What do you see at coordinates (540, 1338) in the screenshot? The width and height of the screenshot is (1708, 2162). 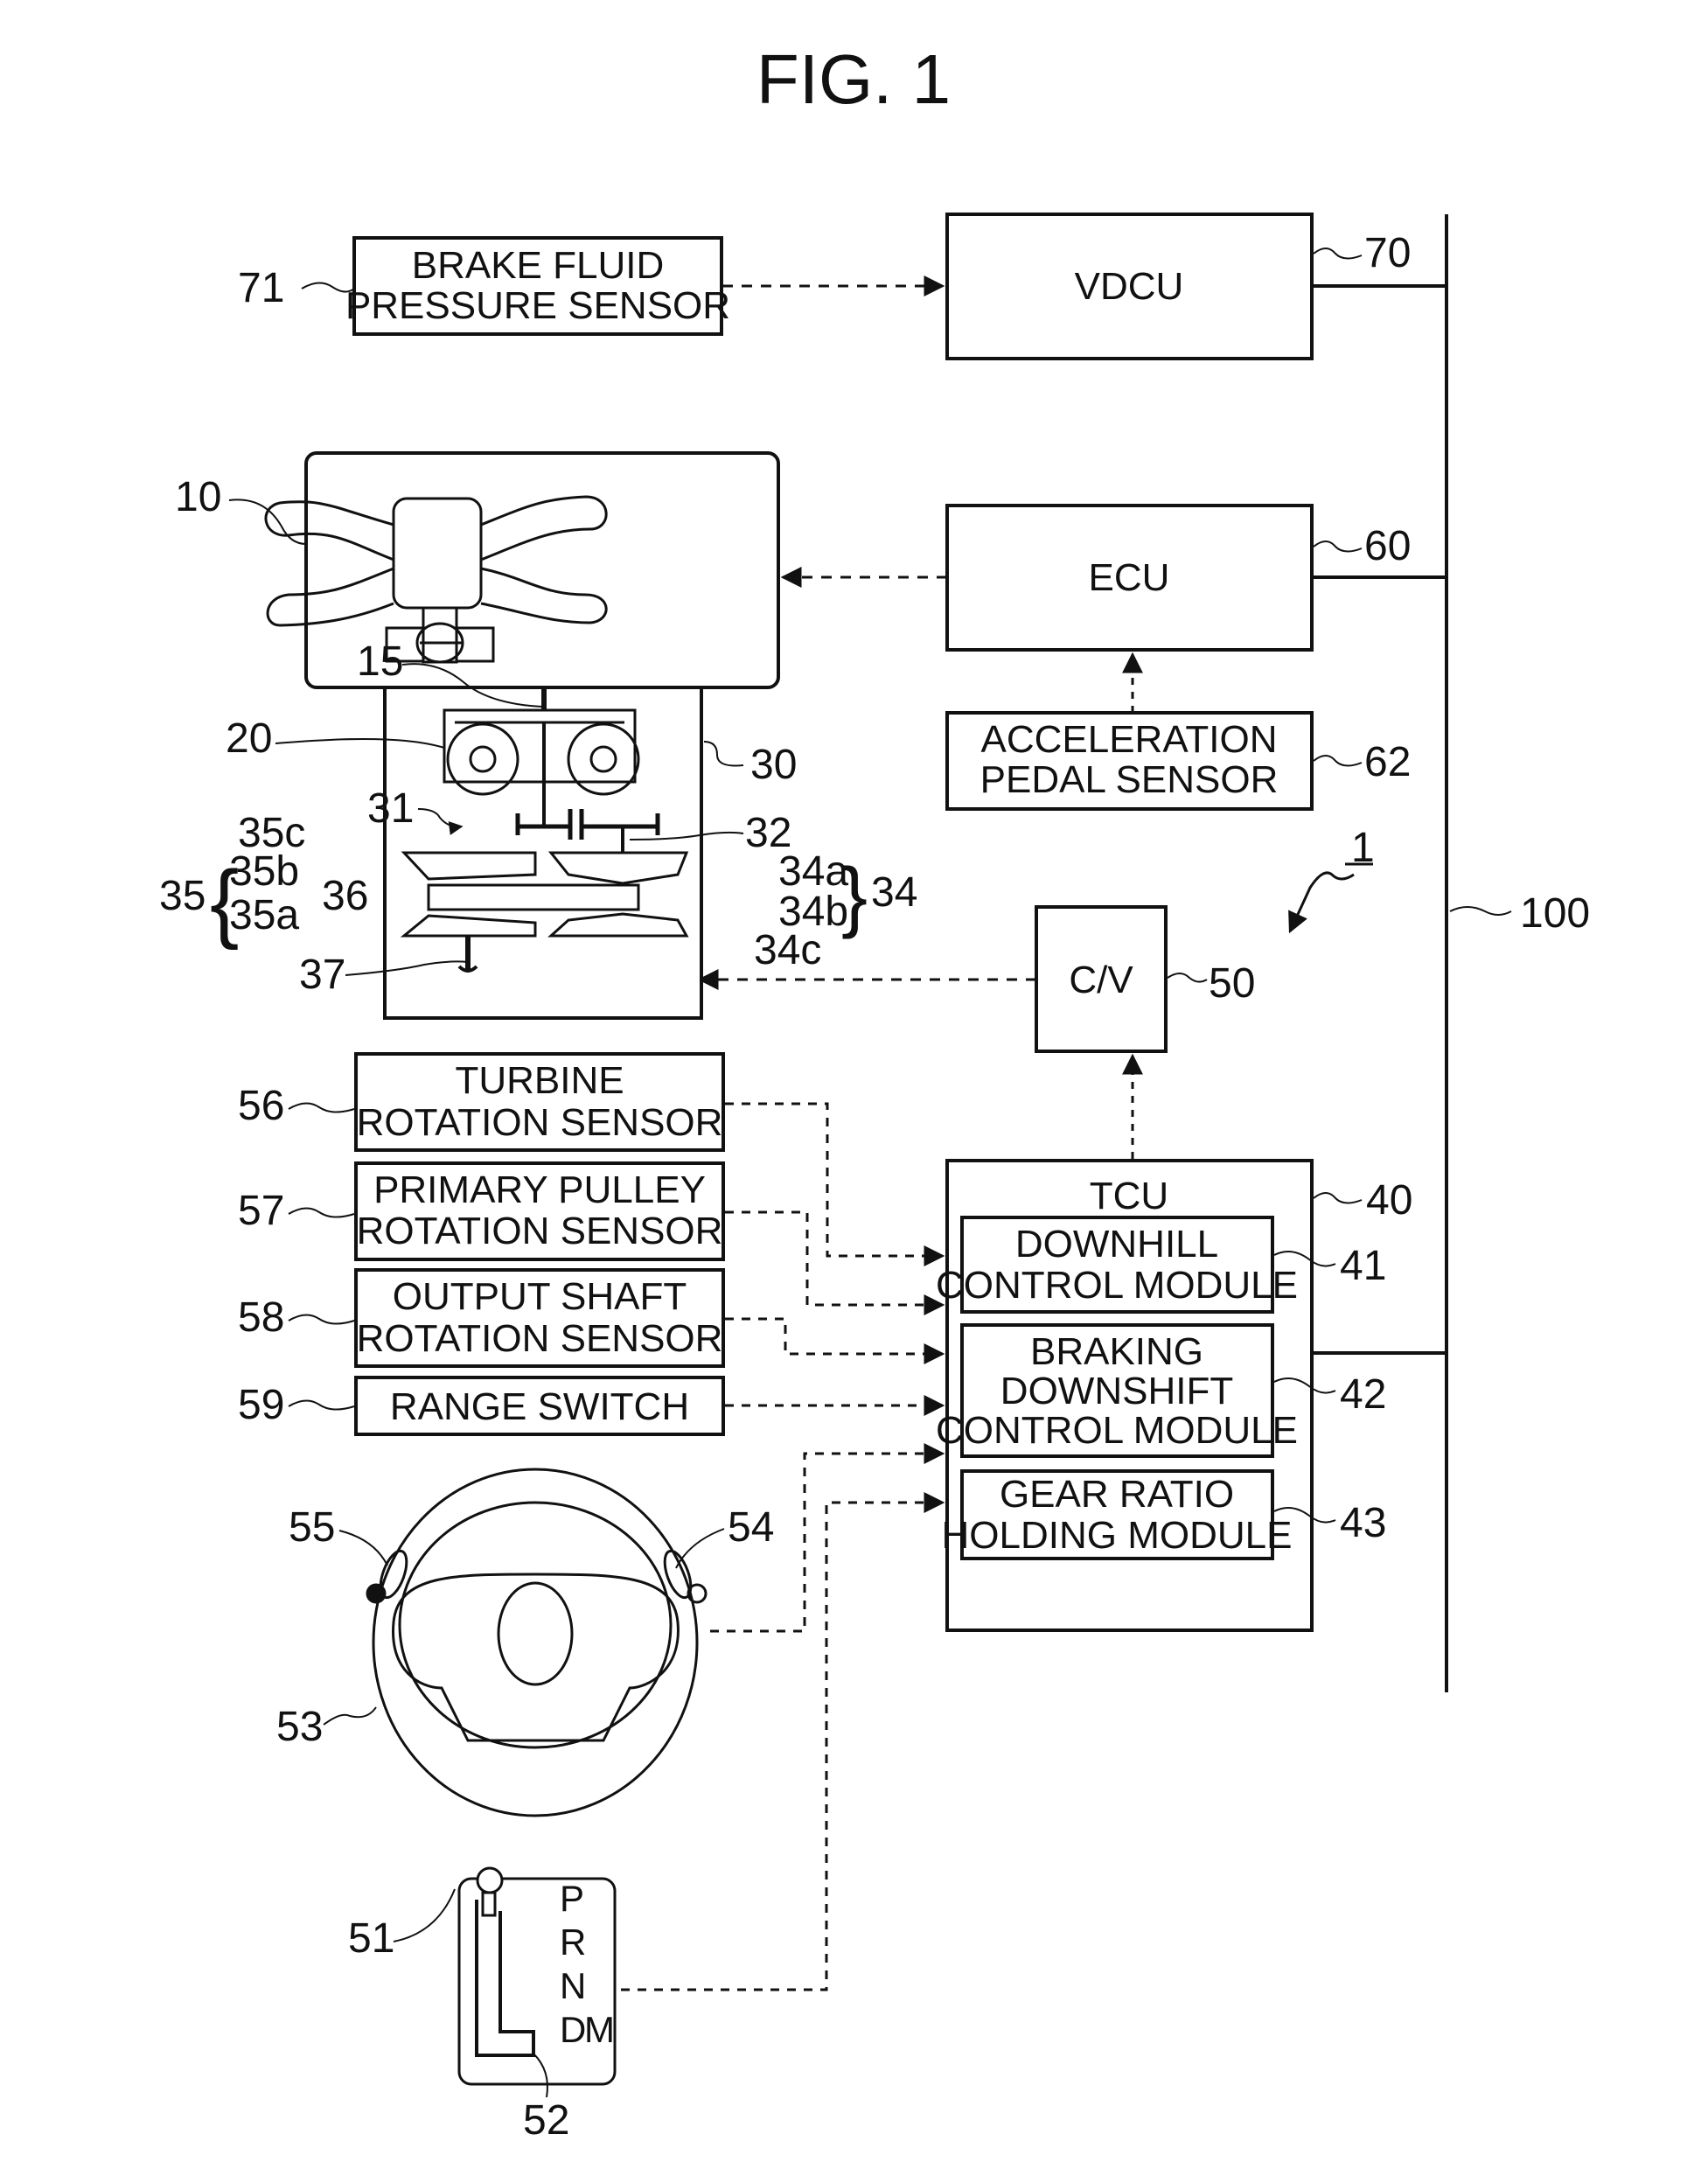 I see `sensor-58-line2: ROTATION SENSOR` at bounding box center [540, 1338].